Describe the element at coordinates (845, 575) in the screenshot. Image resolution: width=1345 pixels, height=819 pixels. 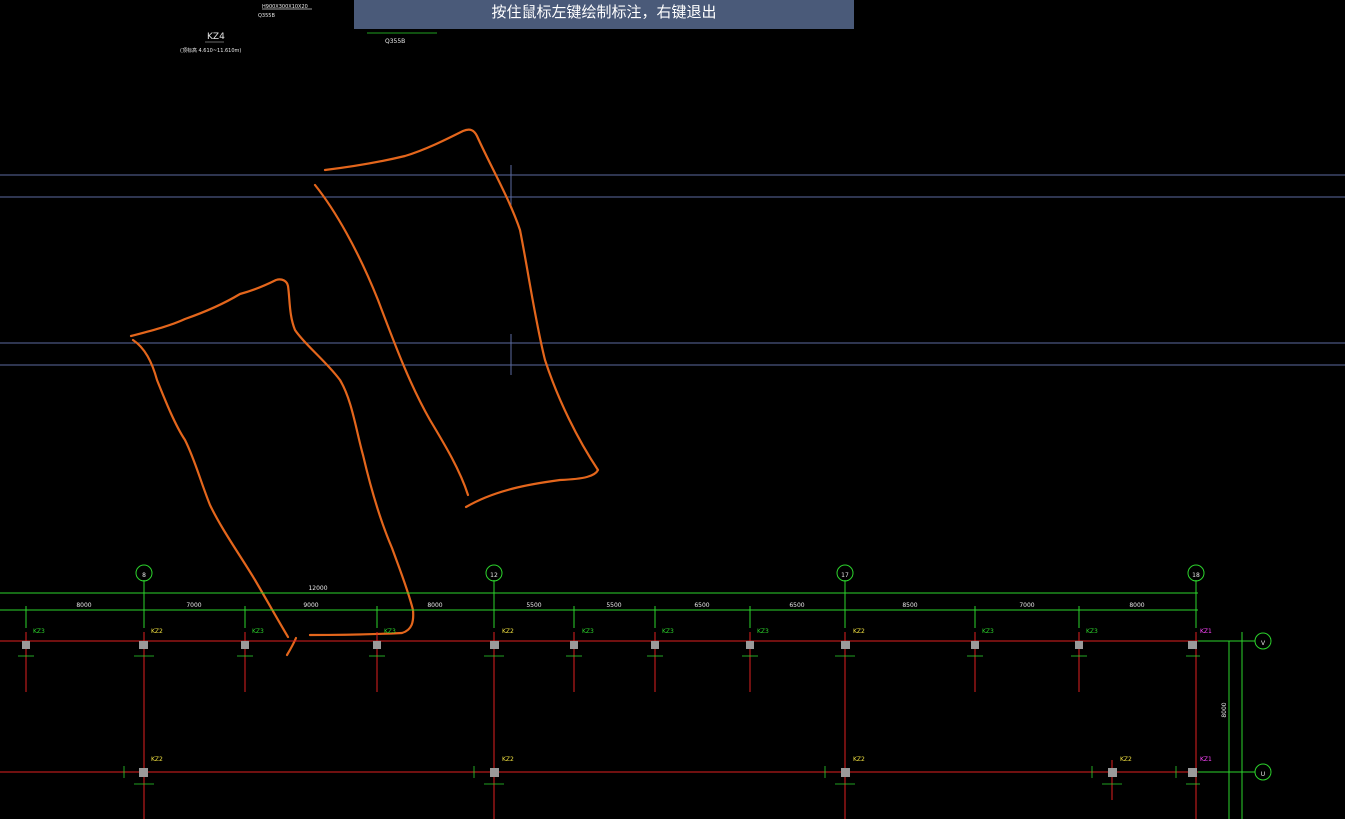
I see `svg-text: 17` at that location.